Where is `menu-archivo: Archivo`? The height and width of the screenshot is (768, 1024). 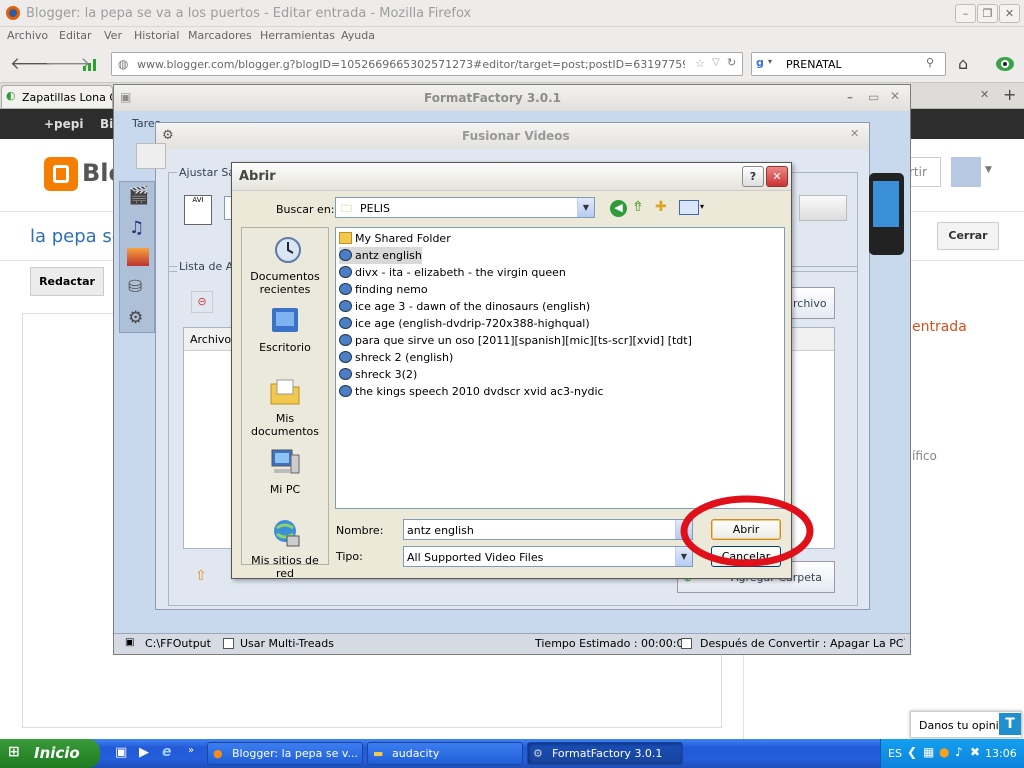
menu-archivo: Archivo is located at coordinates (27, 35).